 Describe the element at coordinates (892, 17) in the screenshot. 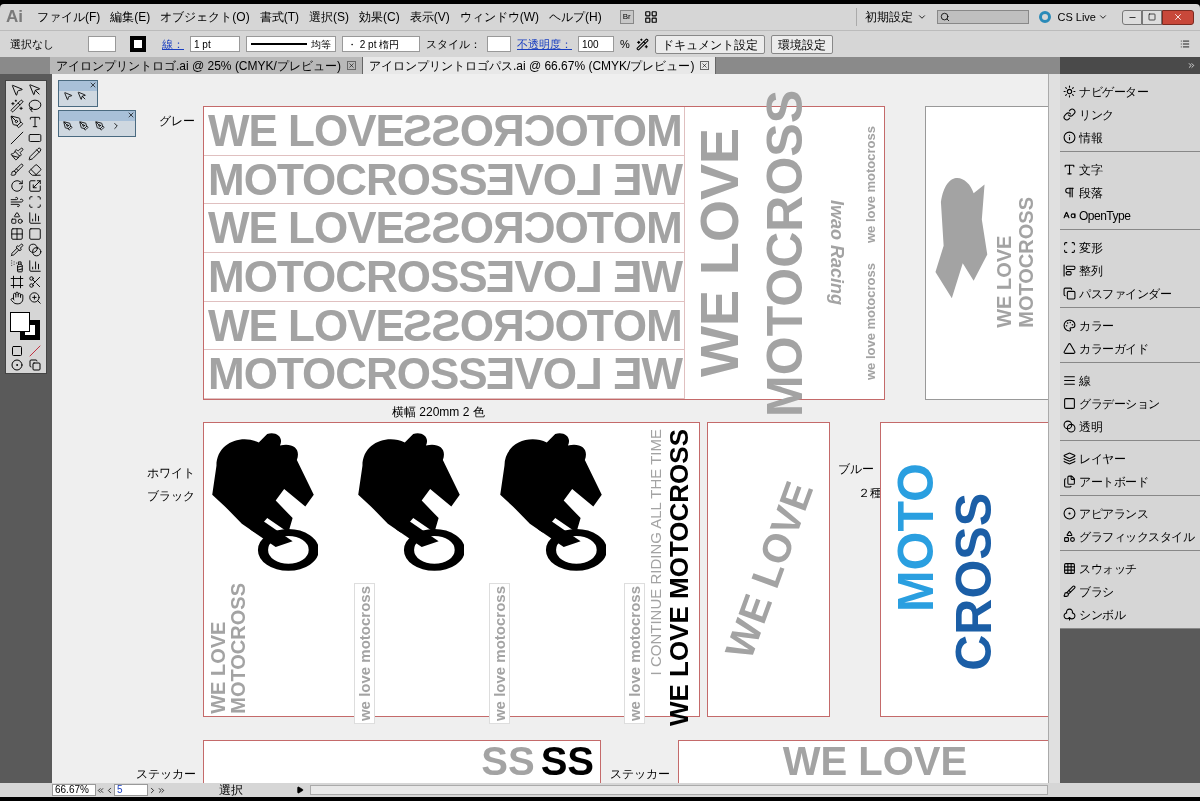

I see `workspace-switcher: 初期設定` at that location.